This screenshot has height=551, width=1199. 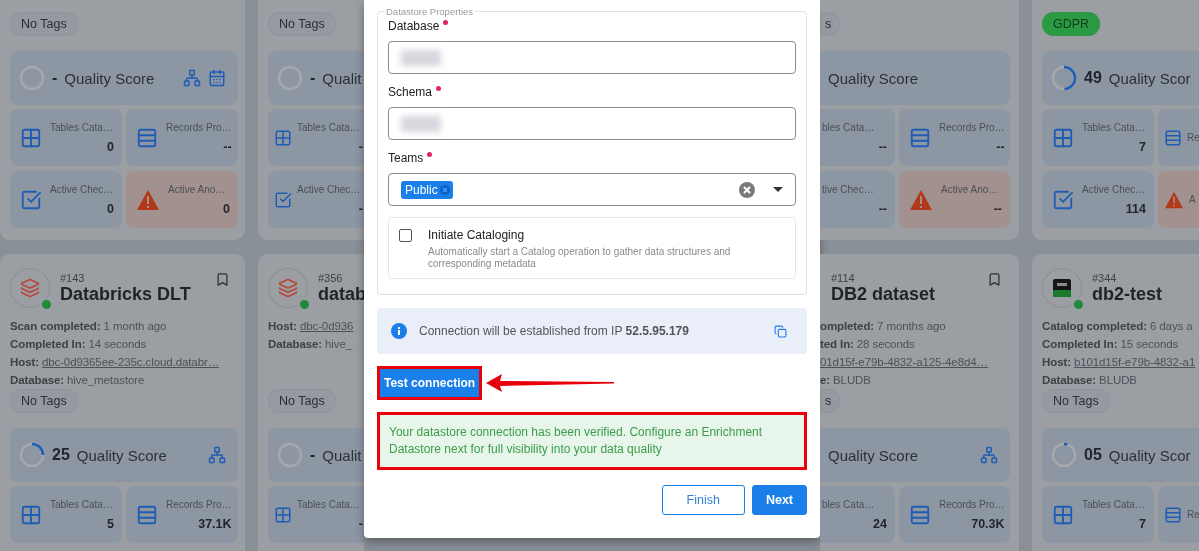 What do you see at coordinates (880, 524) in the screenshot?
I see `stat-value: 24` at bounding box center [880, 524].